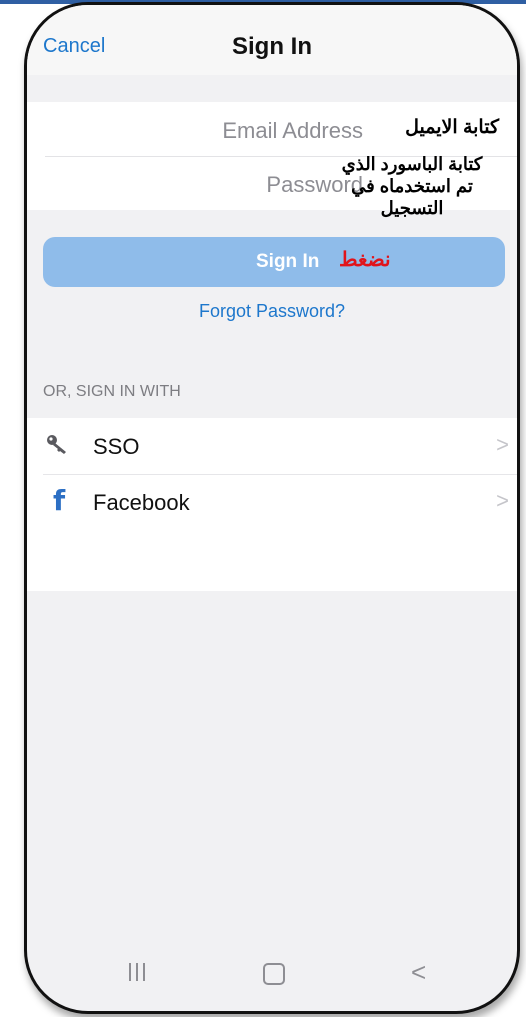 Image resolution: width=526 pixels, height=1017 pixels. I want to click on list-item-sso: SSO >, so click(272, 446).